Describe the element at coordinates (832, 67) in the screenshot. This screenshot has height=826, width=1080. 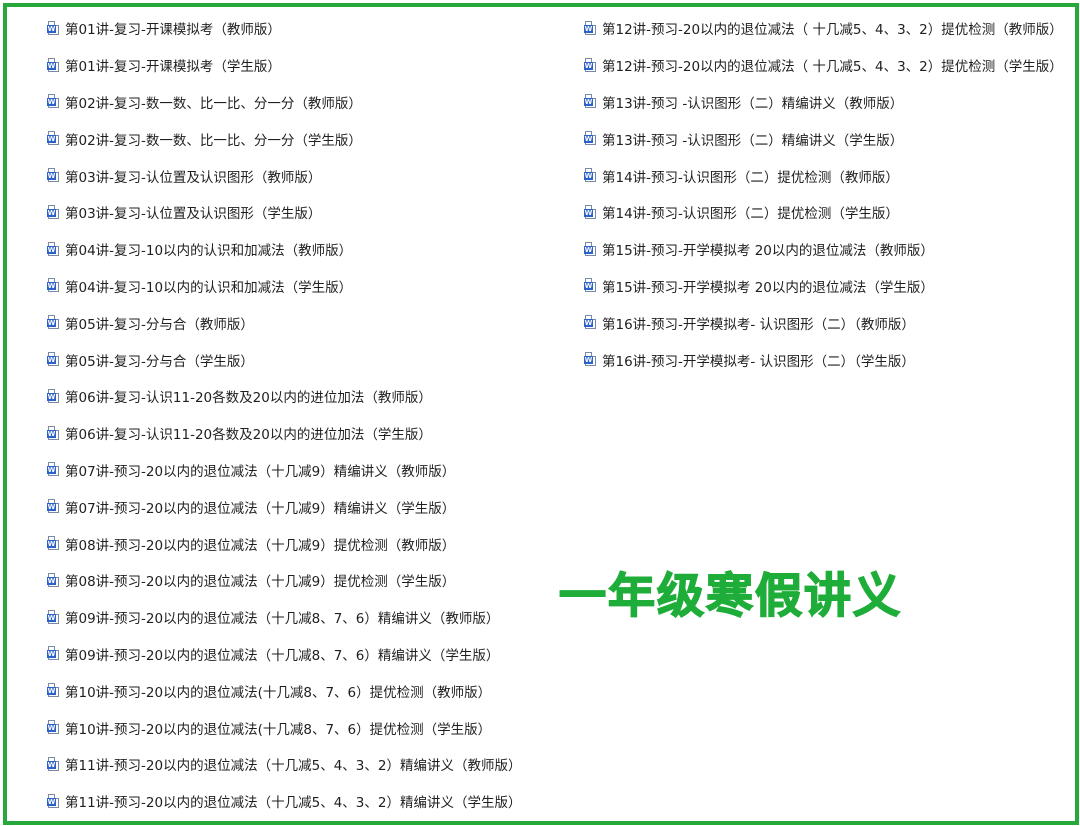
I see `file-name: 第12讲-预习-20以内的退位减法（ 十几减5、4、3、2）提优检测（学生版）` at that location.